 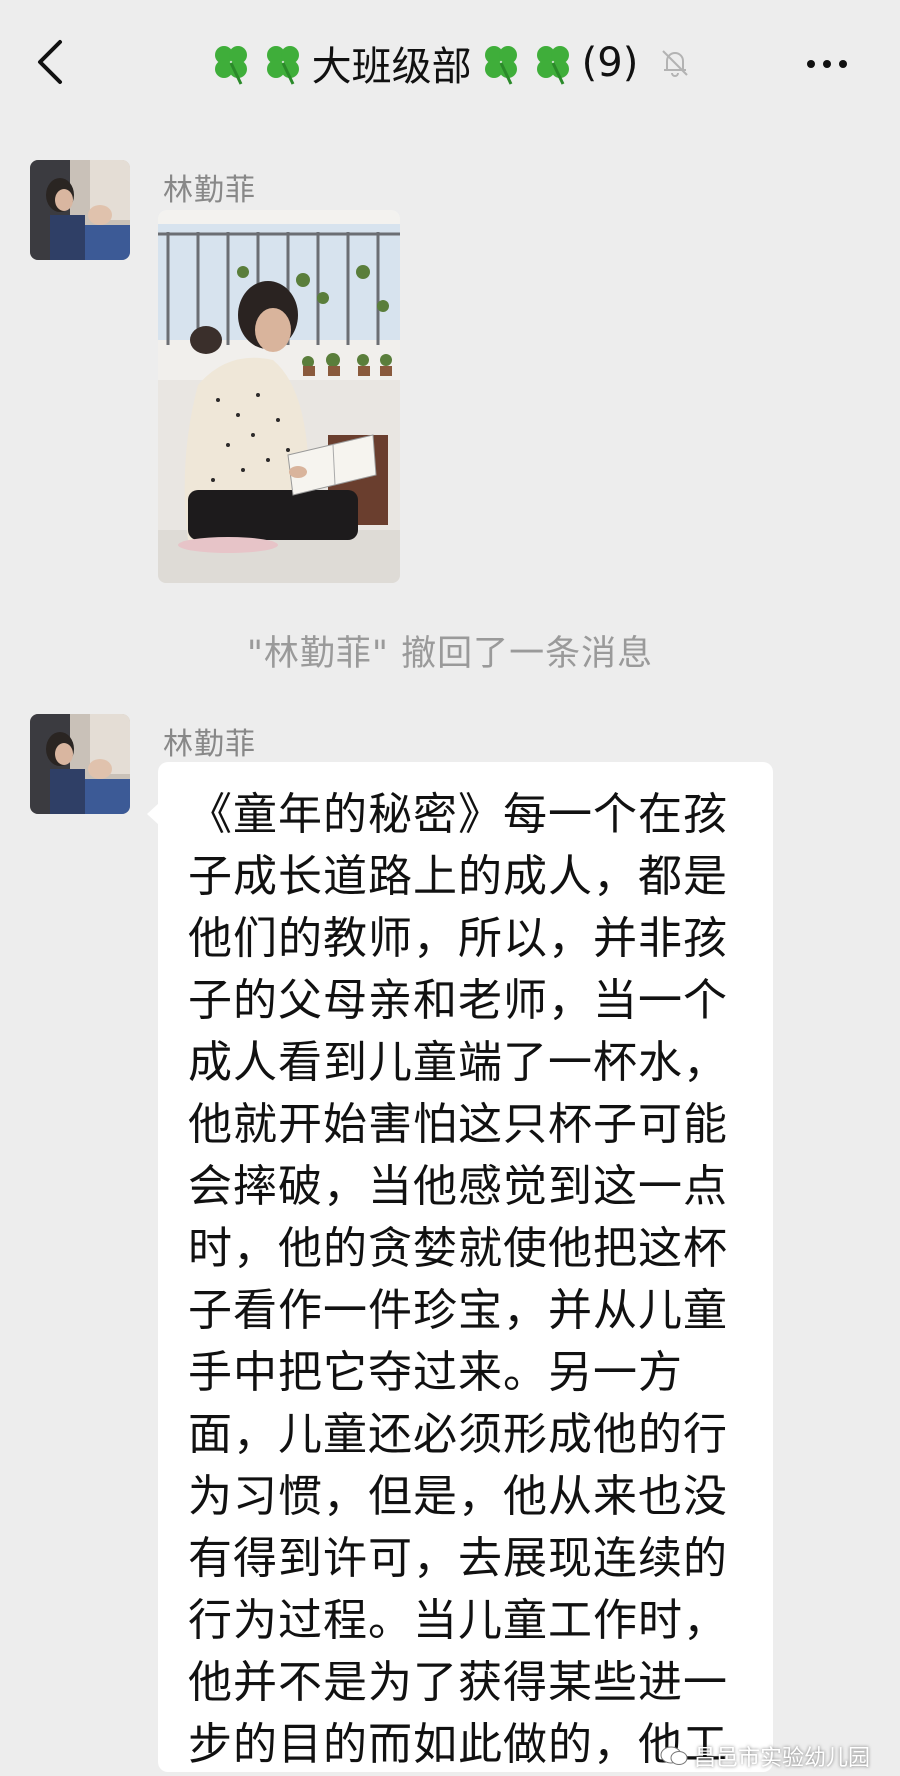 I want to click on bell-off-icon, so click(x=675, y=63).